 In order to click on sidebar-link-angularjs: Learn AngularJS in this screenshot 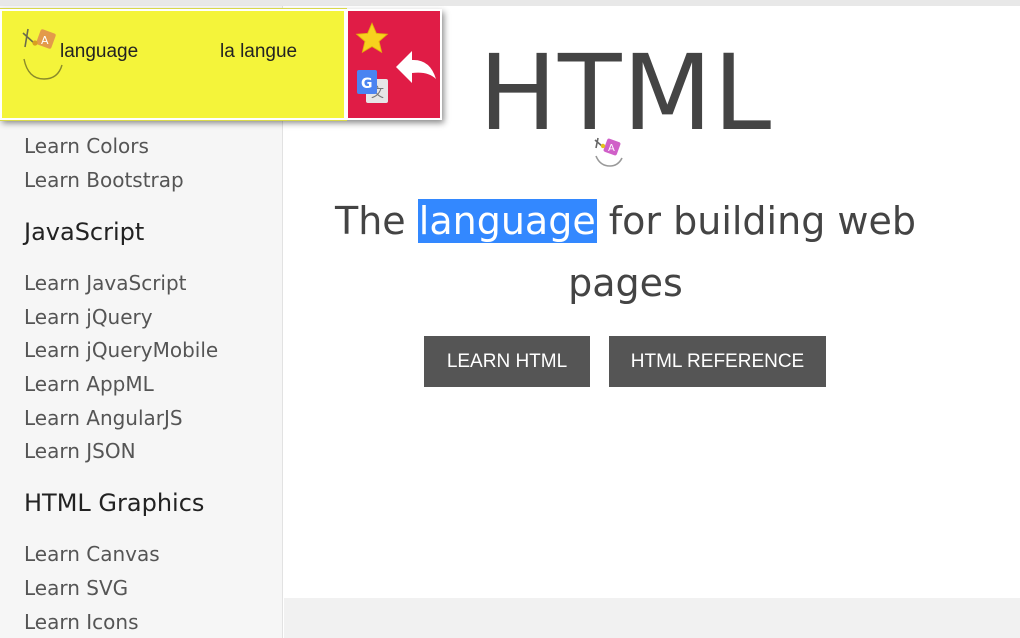, I will do `click(103, 418)`.